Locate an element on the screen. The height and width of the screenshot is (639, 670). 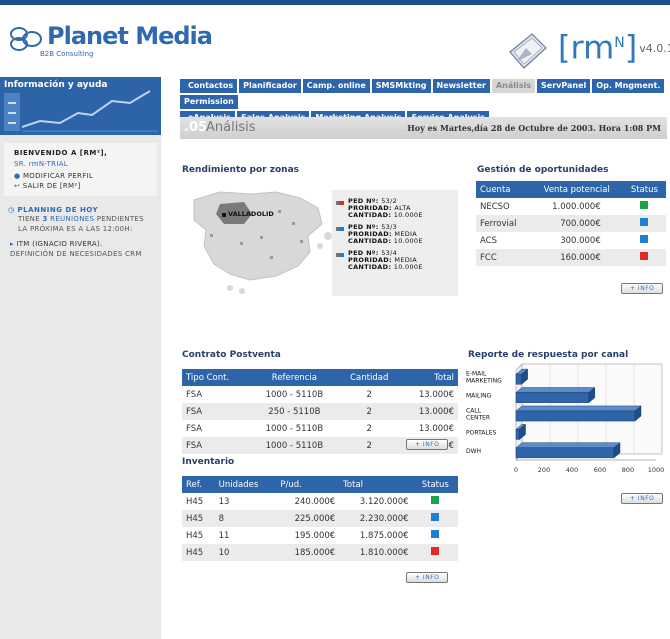
table-row: H45 10 185.000€ 1.810.000€ is located at coordinates (320, 552).